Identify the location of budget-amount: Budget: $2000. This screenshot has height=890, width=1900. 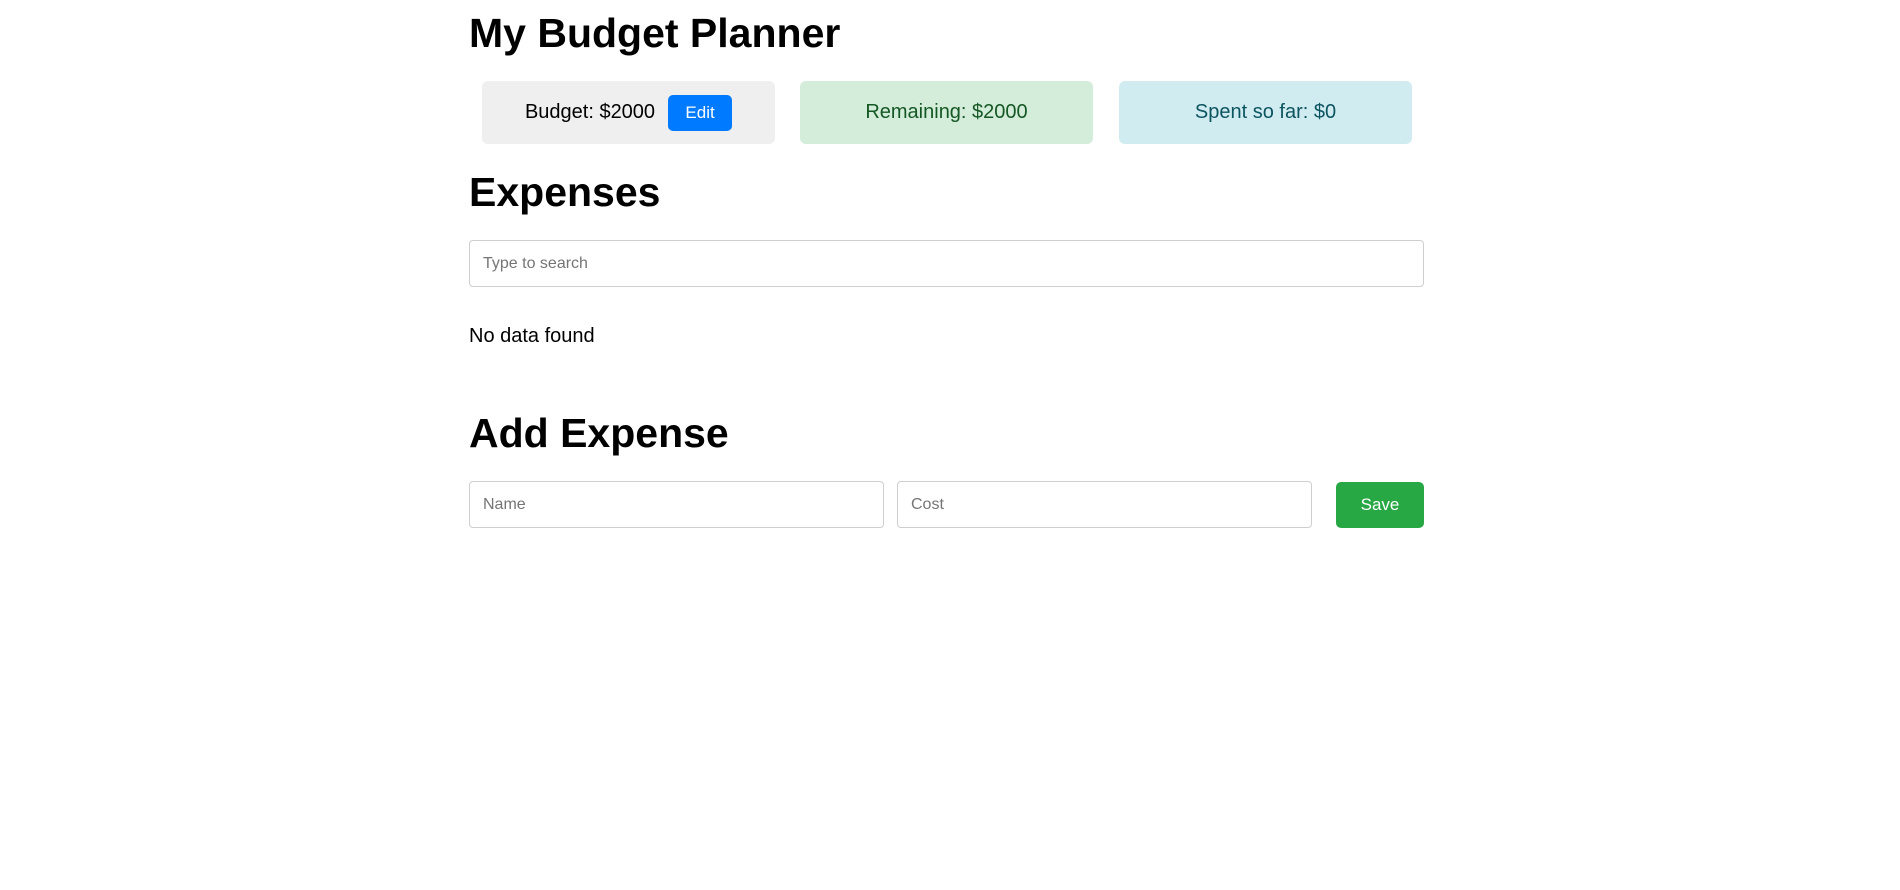
(590, 112).